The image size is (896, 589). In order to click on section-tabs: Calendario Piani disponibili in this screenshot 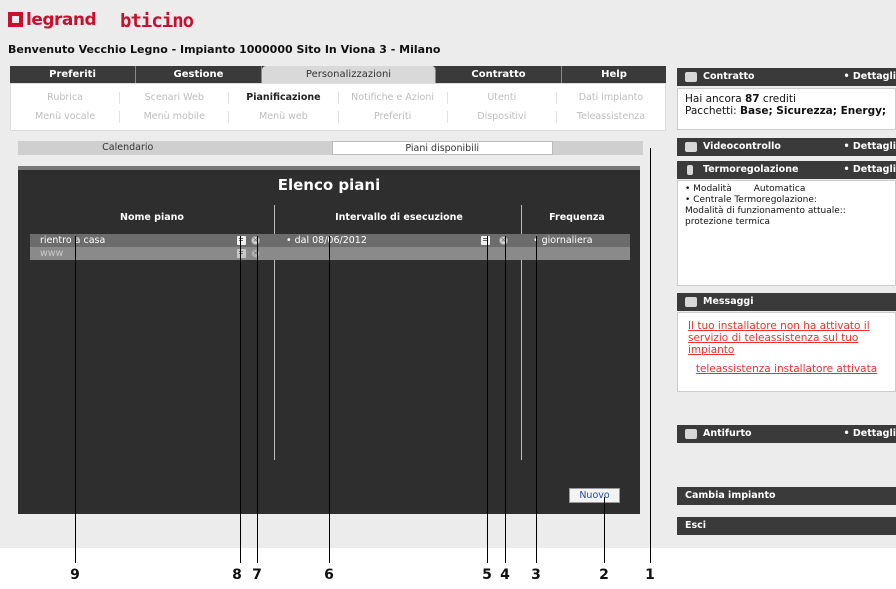, I will do `click(330, 148)`.